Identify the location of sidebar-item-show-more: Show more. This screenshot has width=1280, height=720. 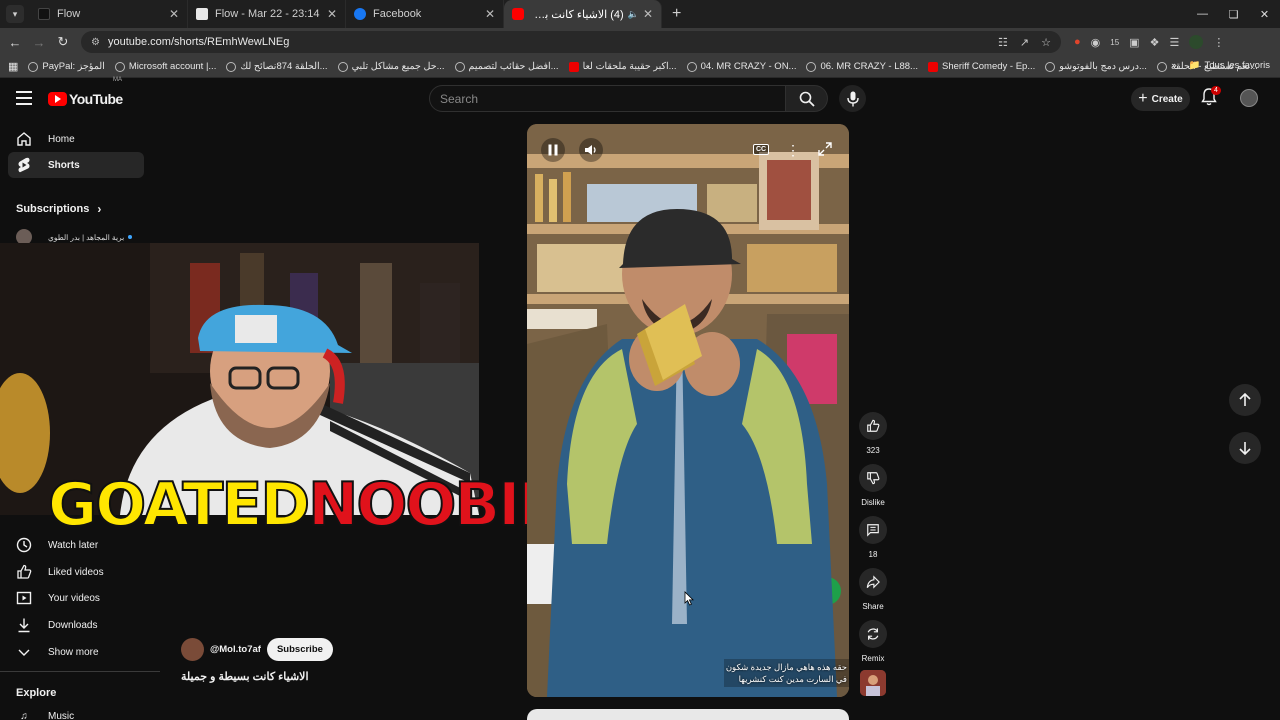
(76, 652).